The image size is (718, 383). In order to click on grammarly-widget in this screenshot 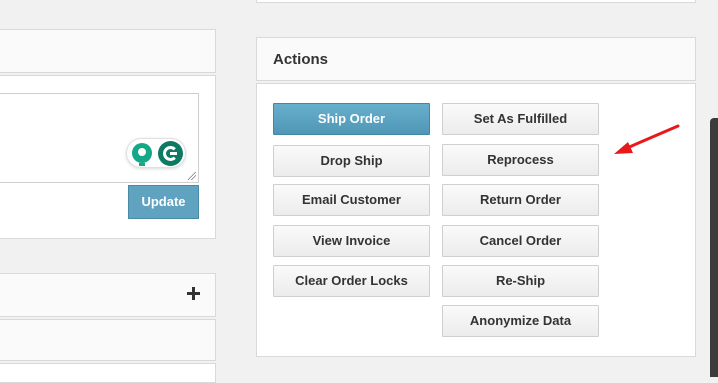, I will do `click(156, 153)`.